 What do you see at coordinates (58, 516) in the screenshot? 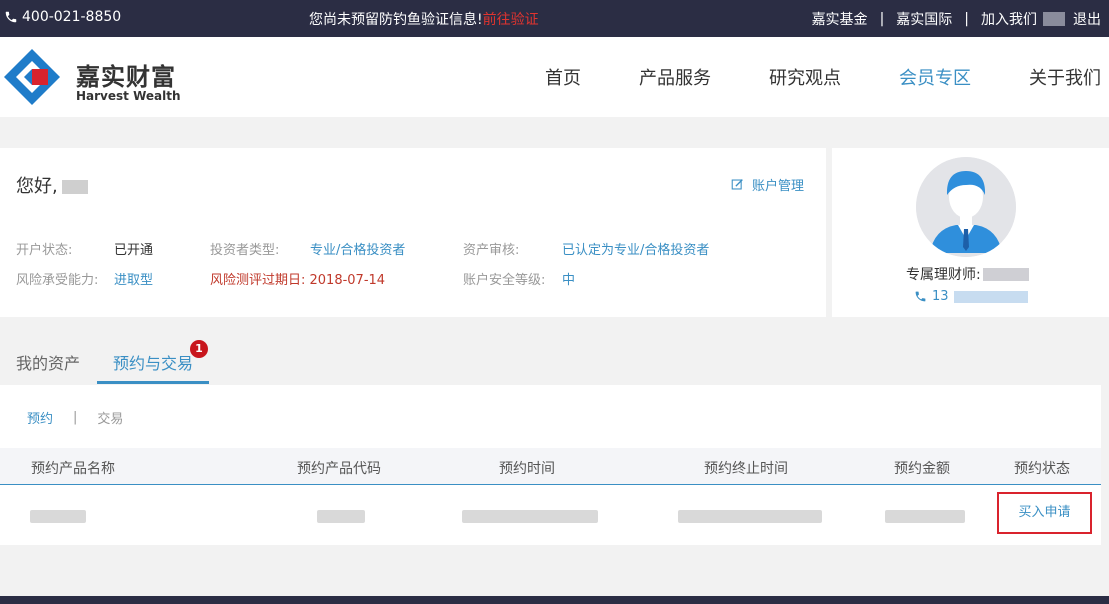
I see `product-name-redacted` at bounding box center [58, 516].